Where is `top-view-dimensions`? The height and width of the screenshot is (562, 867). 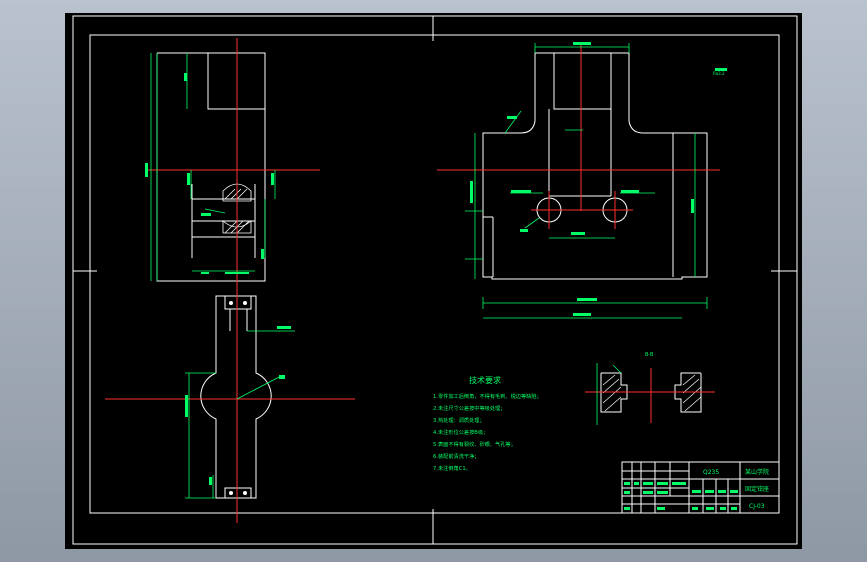
top-view-dimensions is located at coordinates (240, 414).